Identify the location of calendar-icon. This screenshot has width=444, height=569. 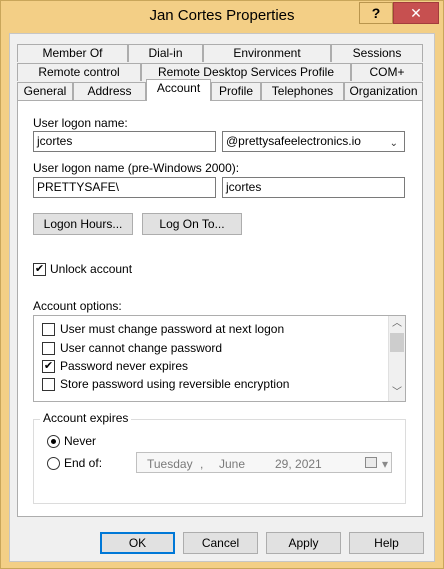
(371, 462).